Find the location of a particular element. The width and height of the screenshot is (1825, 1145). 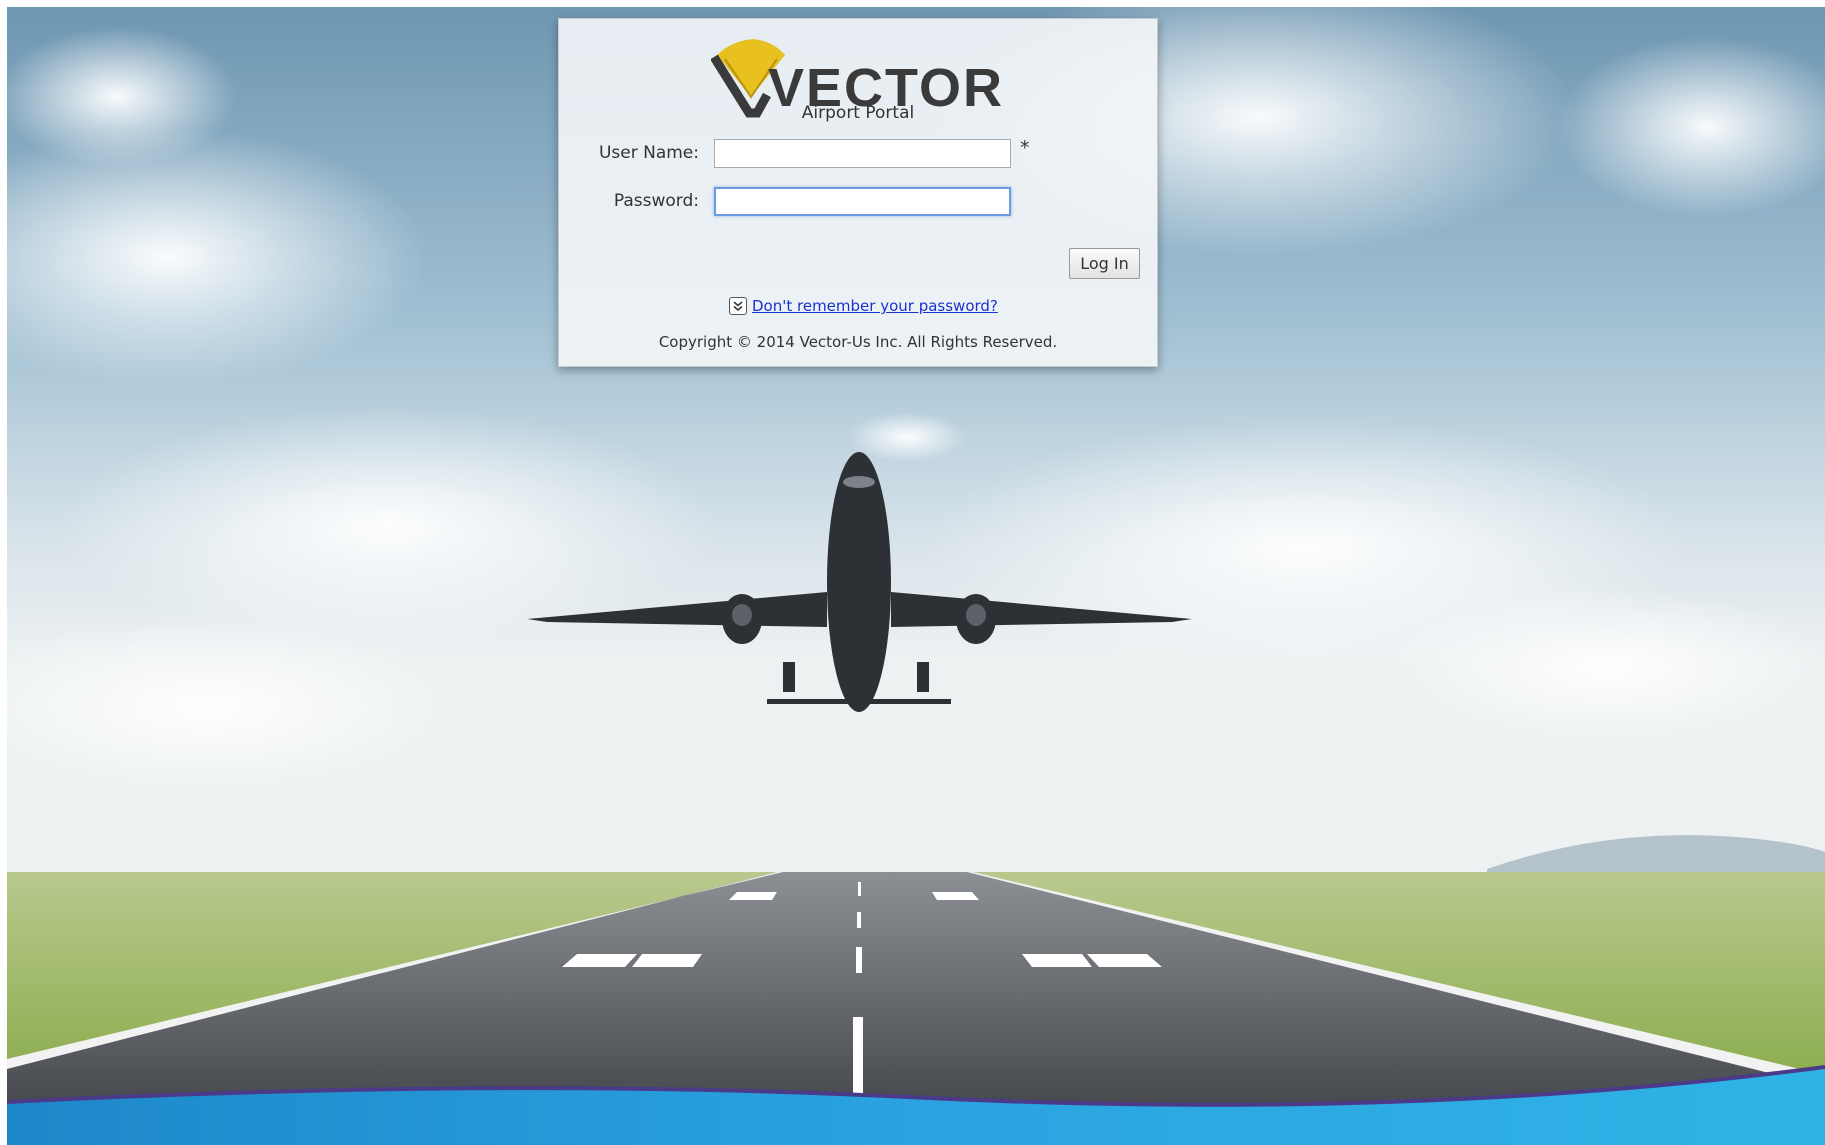

forgot-password-row: Don't remember your password? is located at coordinates (863, 306).